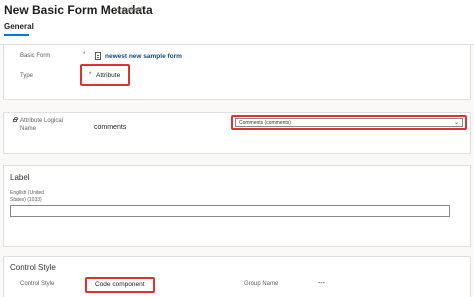  I want to click on tab-general: General, so click(19, 26).